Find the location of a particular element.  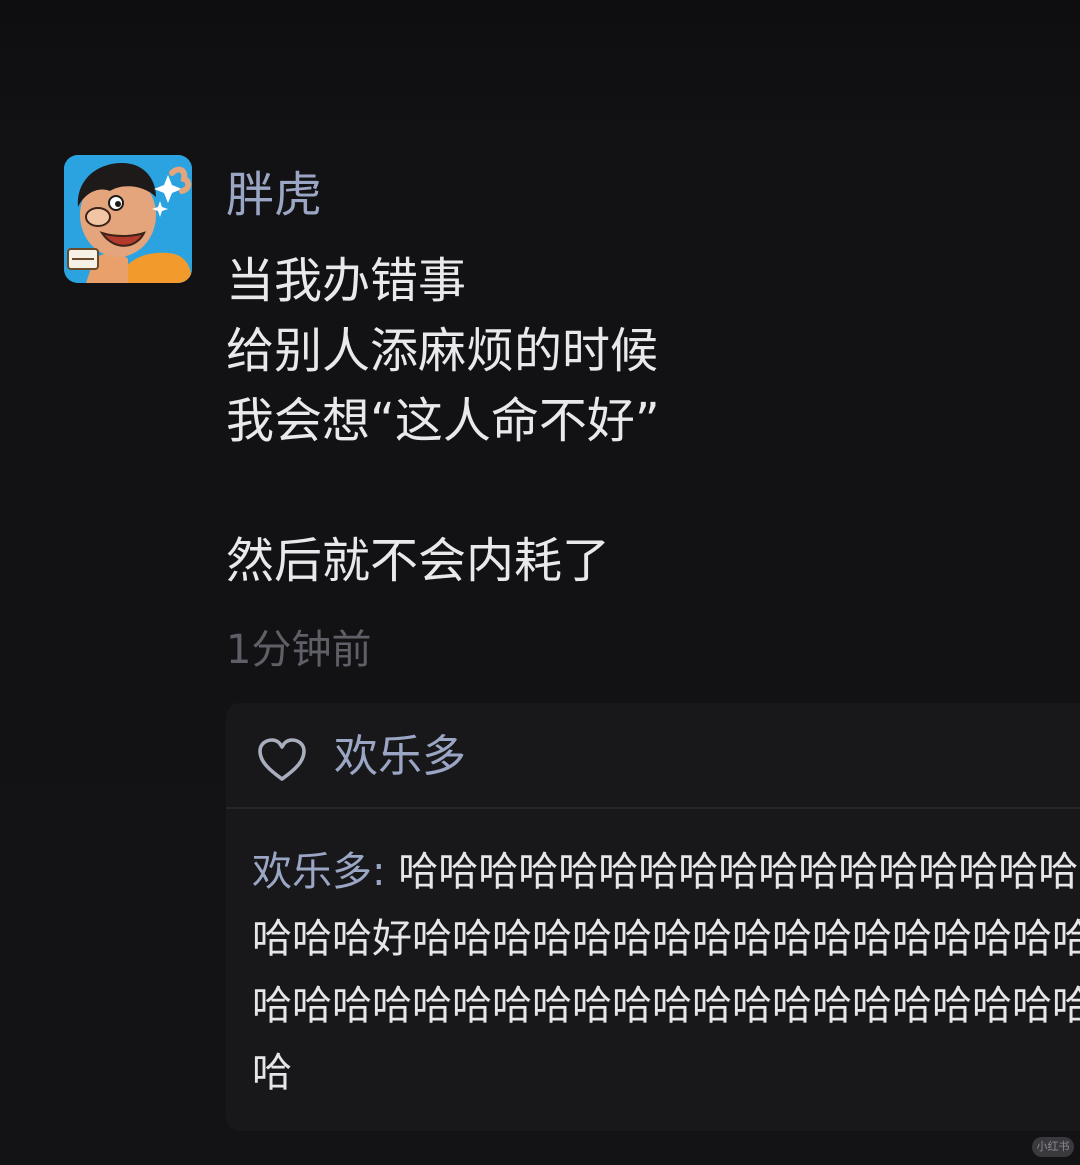

post-content-line-3: 我会想“这人命不好” is located at coordinates (443, 421).